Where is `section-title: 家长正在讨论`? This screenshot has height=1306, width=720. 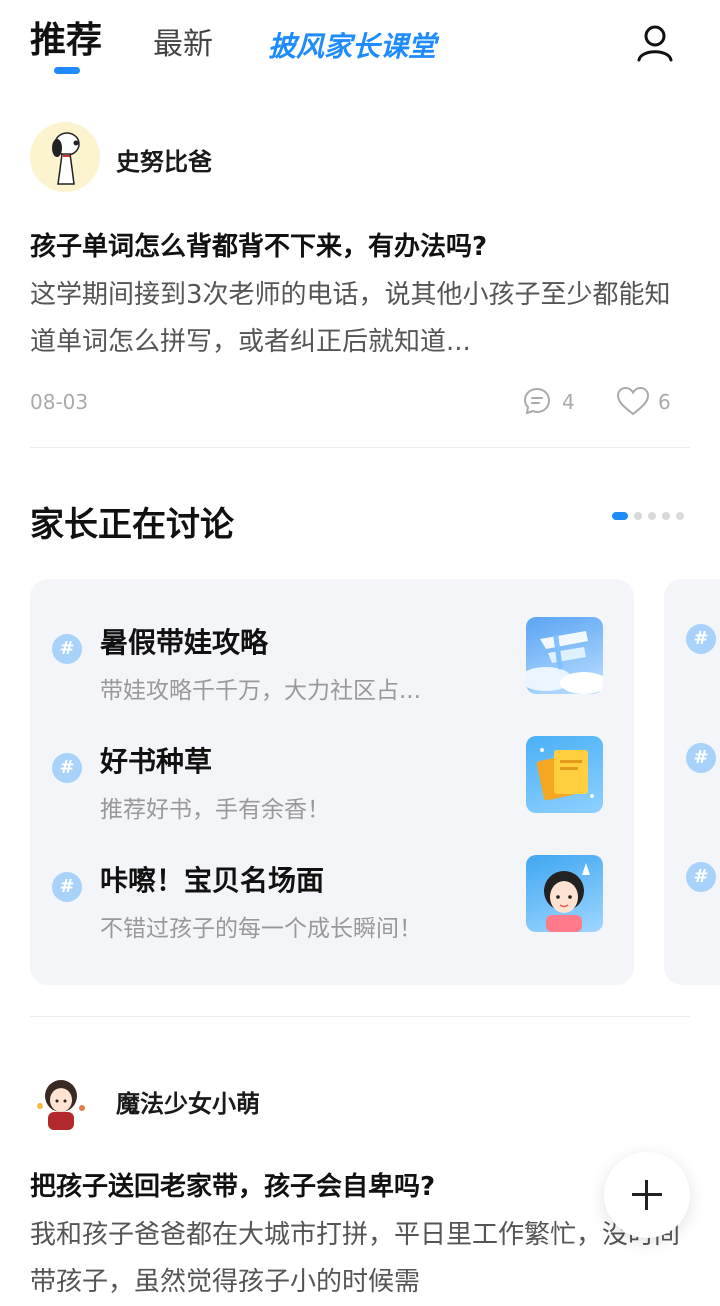 section-title: 家长正在讨论 is located at coordinates (132, 525).